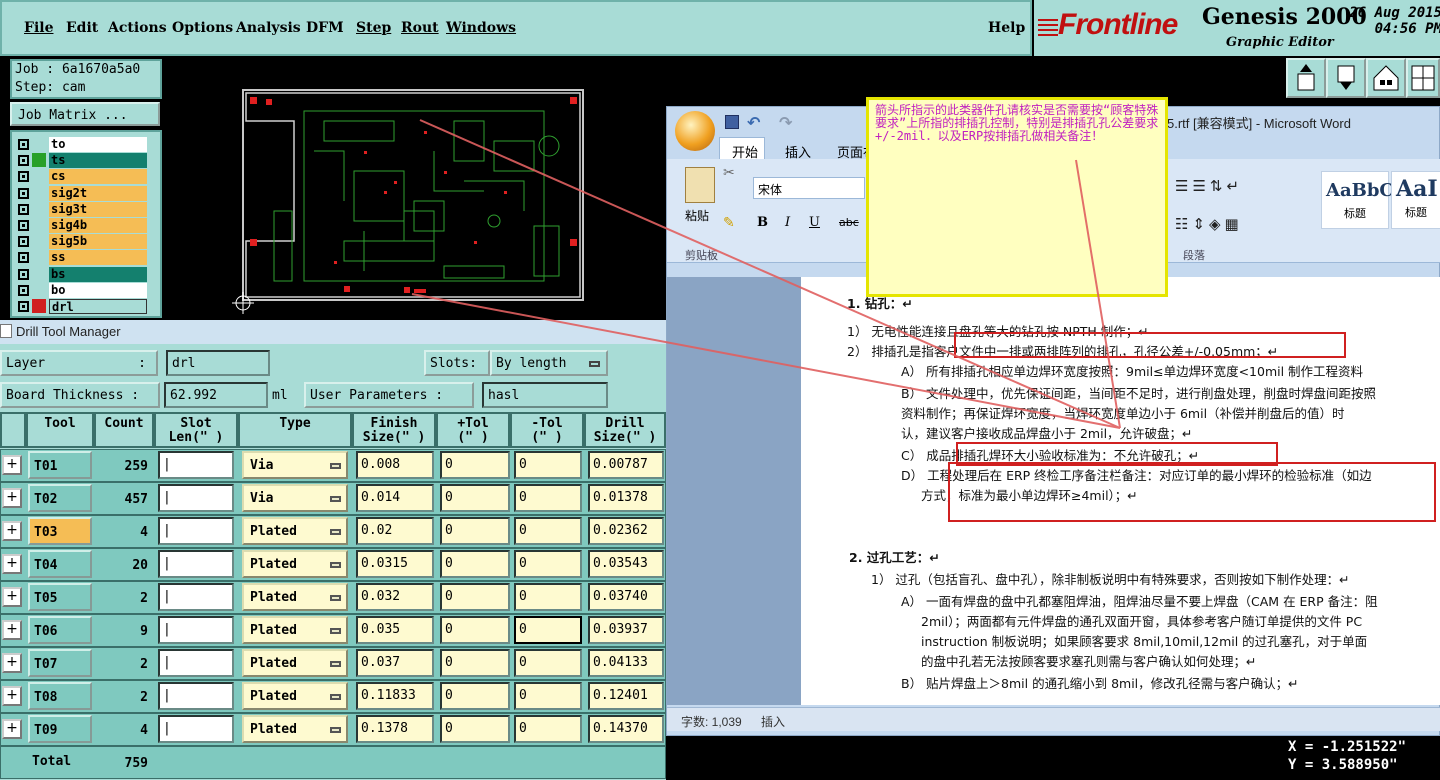 This screenshot has width=1440, height=780. I want to click on coord-y: Y = 3.588950", so click(1343, 765).